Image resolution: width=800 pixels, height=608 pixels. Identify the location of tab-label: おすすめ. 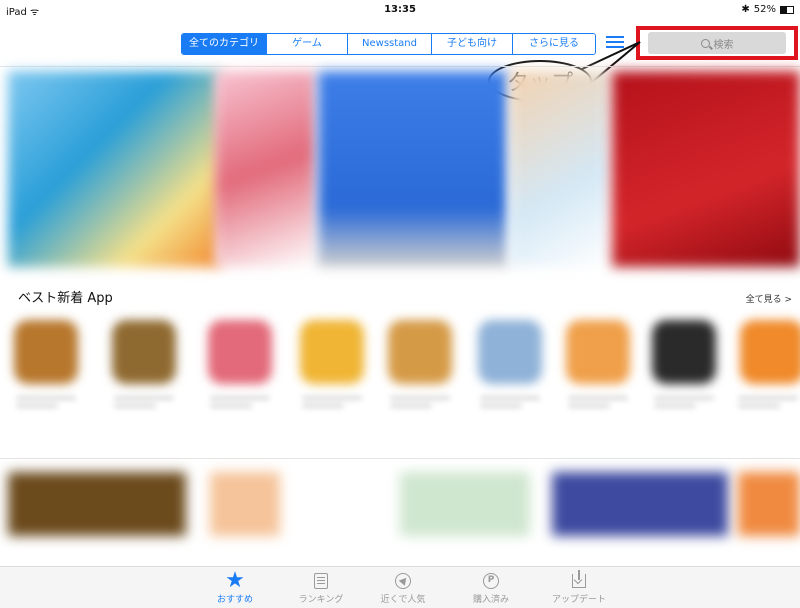
(234, 600).